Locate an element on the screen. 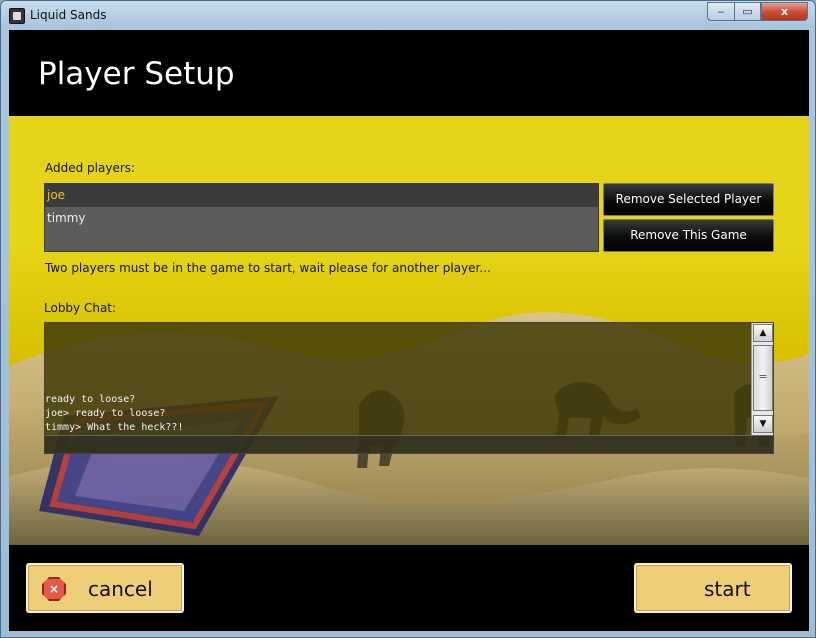 The height and width of the screenshot is (638, 816). remove-selected-player-button: Remove Selected Player is located at coordinates (688, 199).